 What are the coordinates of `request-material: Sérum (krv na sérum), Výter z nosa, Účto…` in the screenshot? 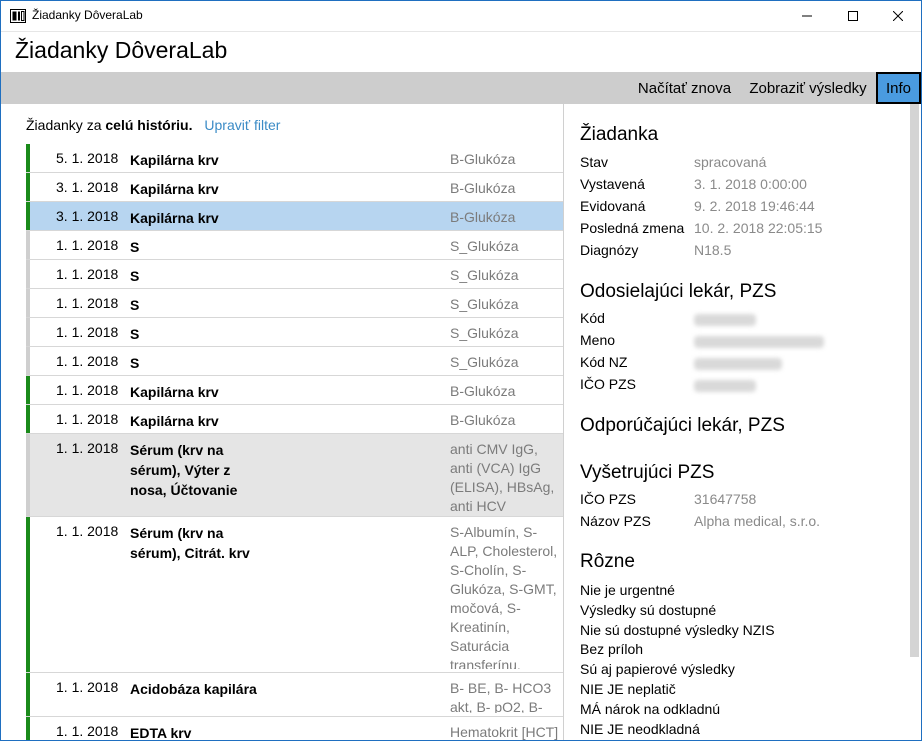 It's located at (184, 470).